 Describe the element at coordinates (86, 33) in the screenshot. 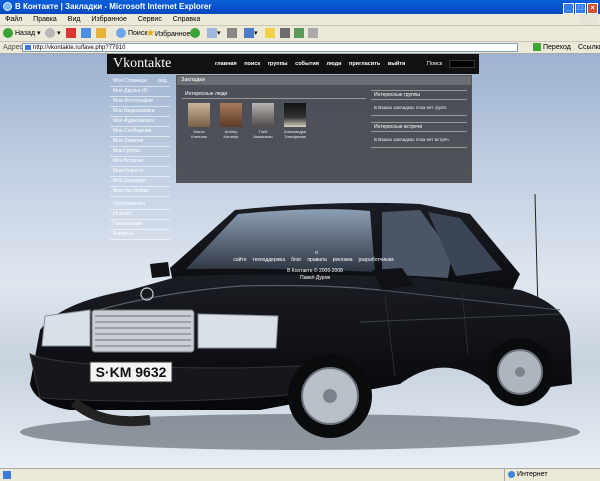

I see `refresh-button` at that location.